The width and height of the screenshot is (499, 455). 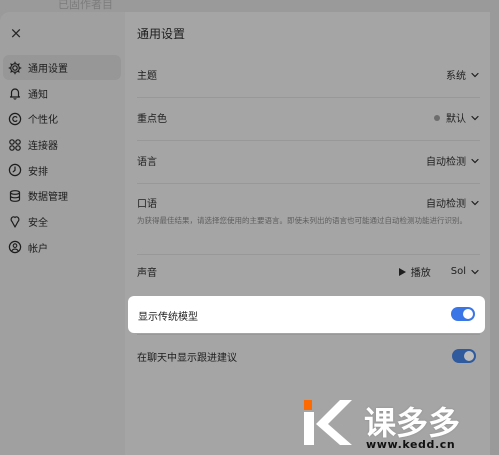 I want to click on play-button: 播放, so click(x=414, y=271).